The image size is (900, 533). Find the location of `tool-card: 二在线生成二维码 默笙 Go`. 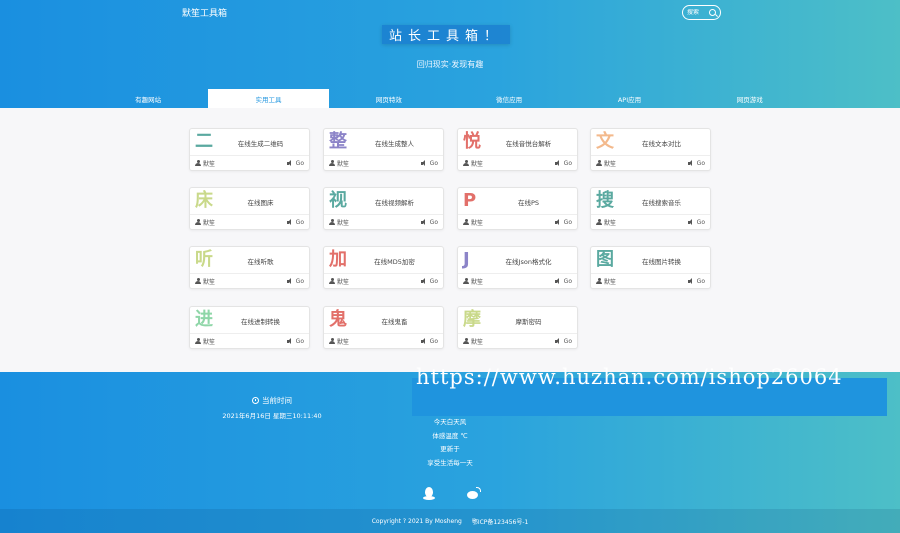

tool-card: 二在线生成二维码 默笙 Go is located at coordinates (249, 149).